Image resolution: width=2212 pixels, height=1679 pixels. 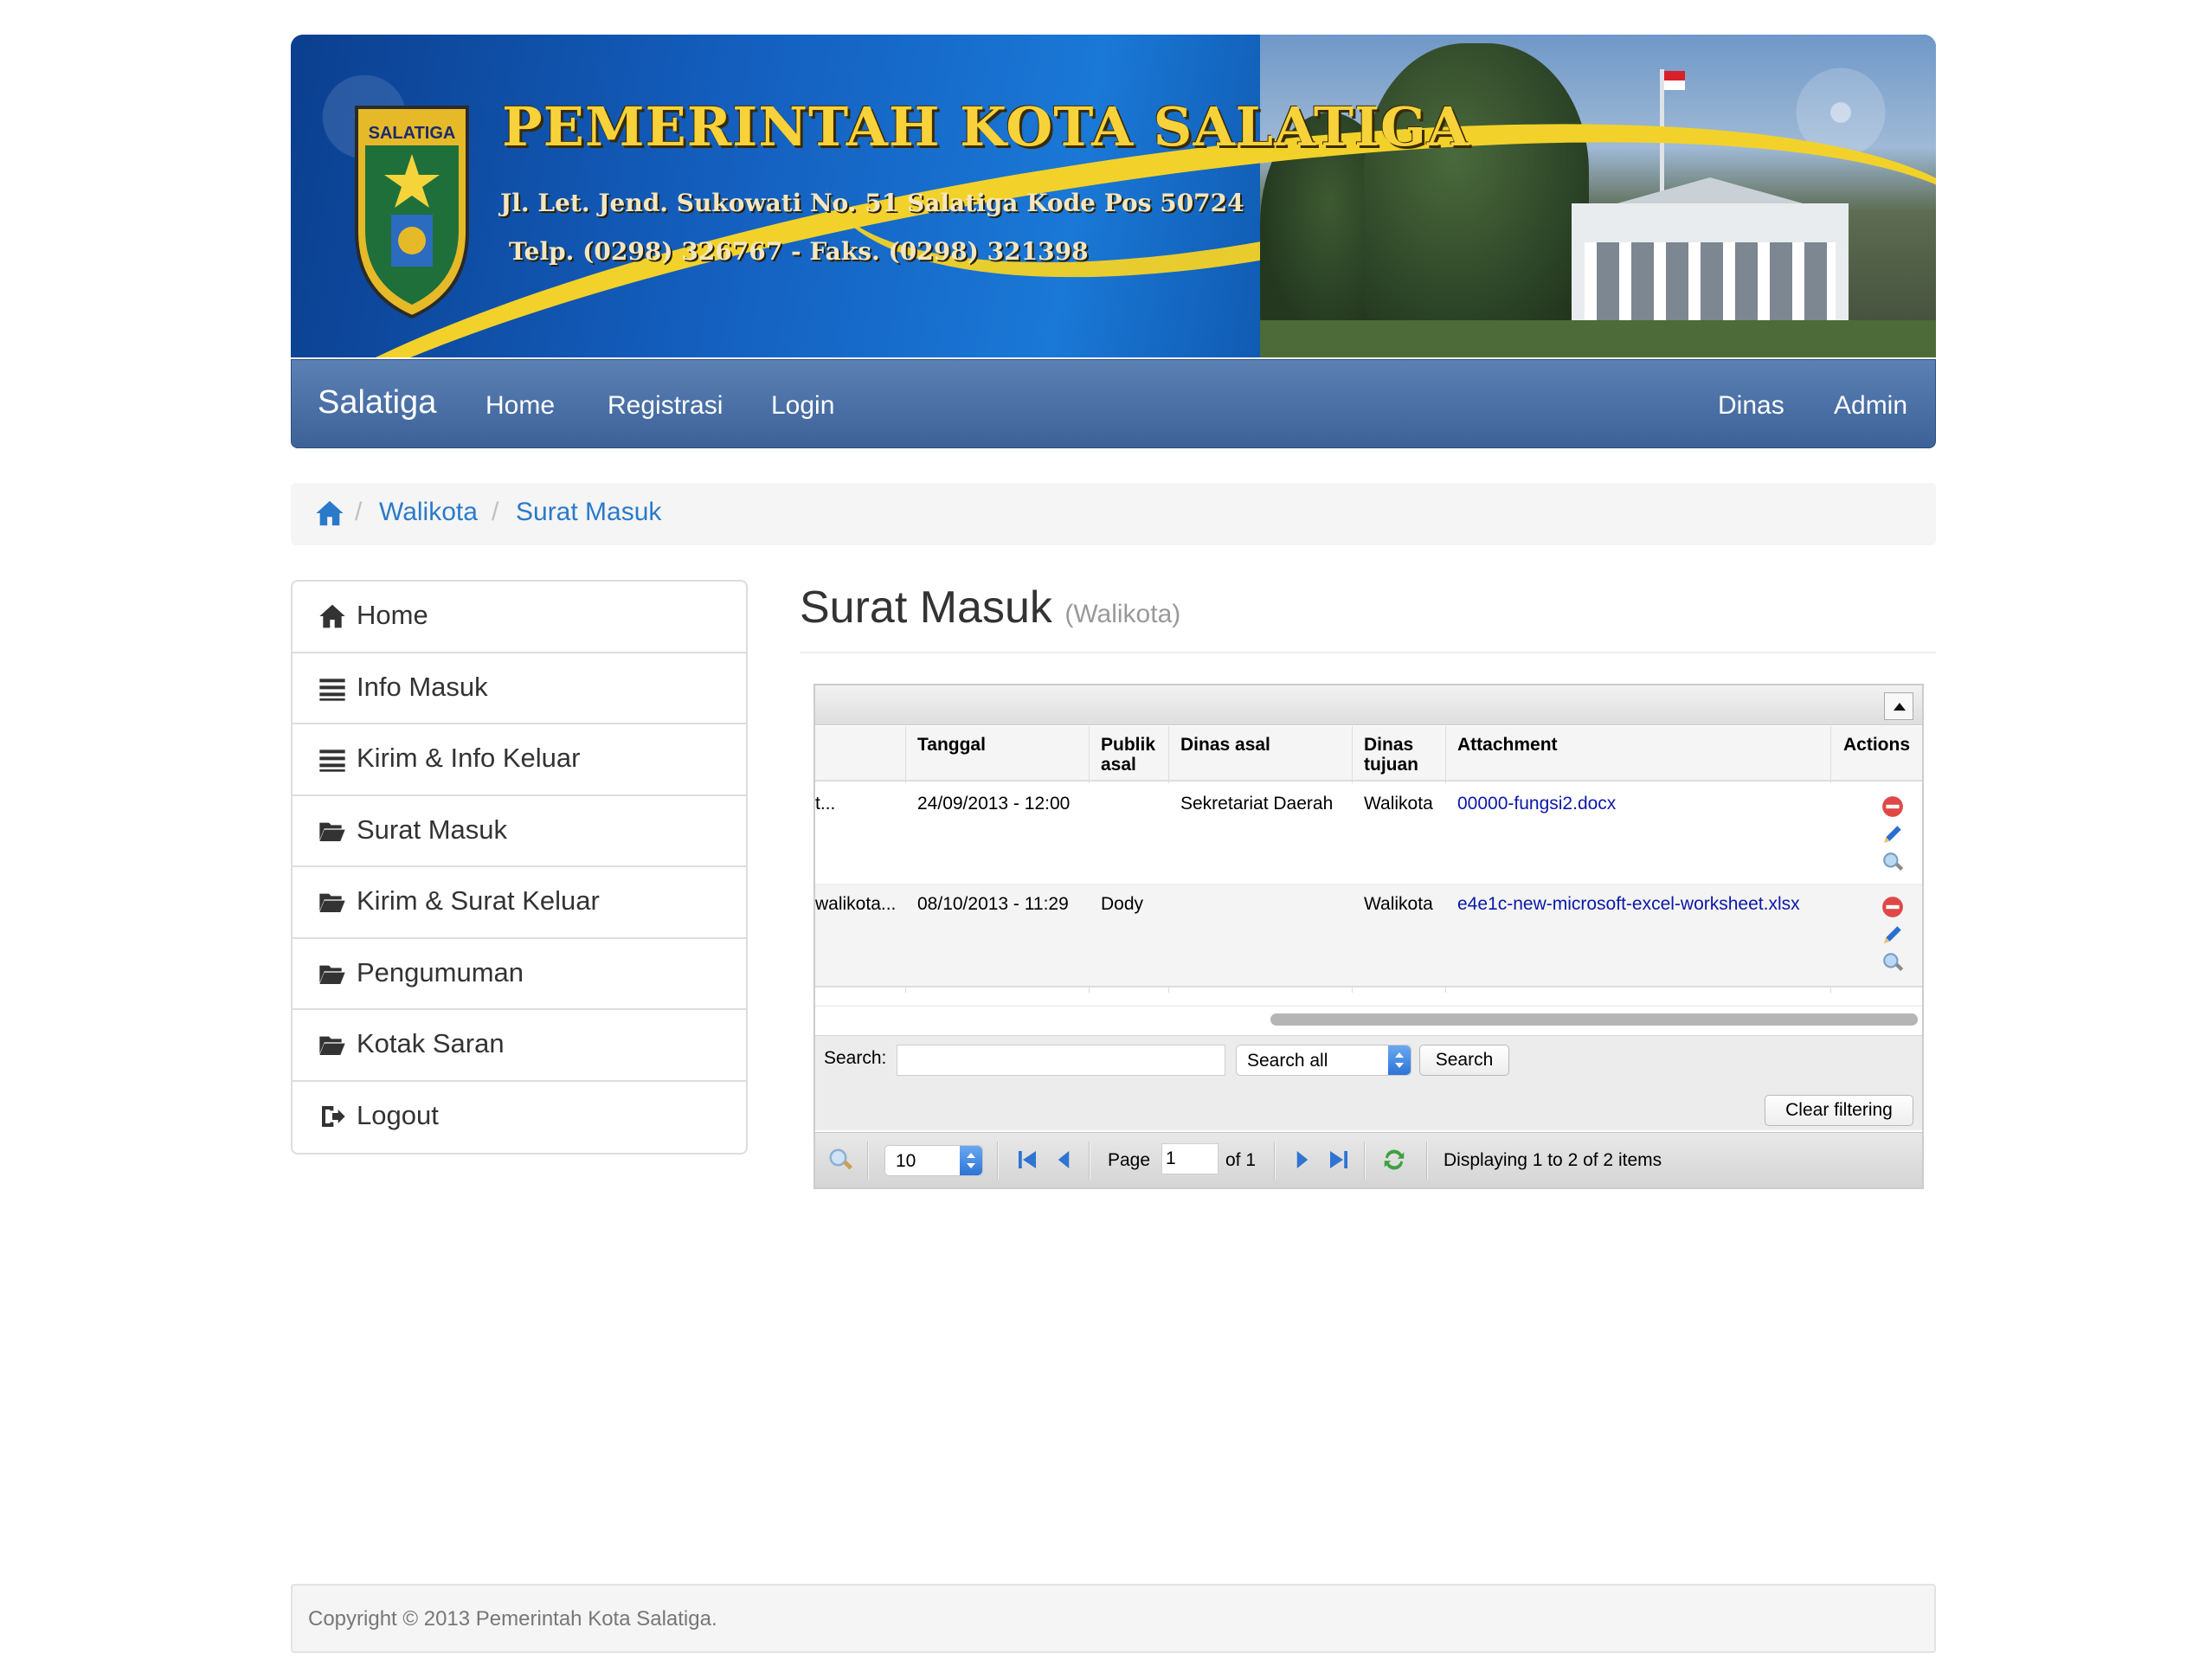 I want to click on col-header-dinas-asal: Dinas asal, so click(x=1225, y=745).